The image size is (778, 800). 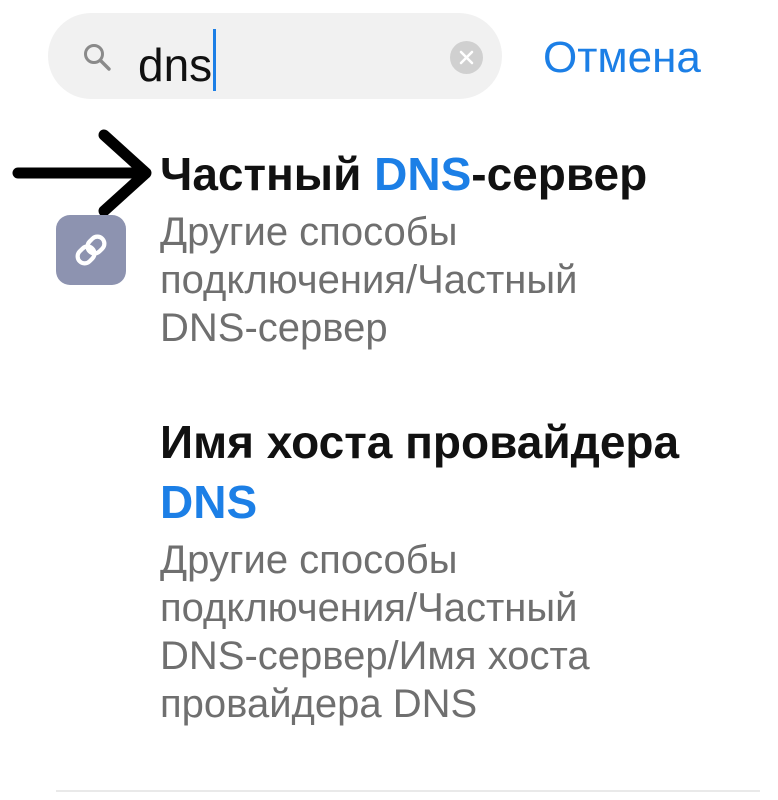 I want to click on result-title-text: Имя хоста провайдера, so click(x=420, y=442).